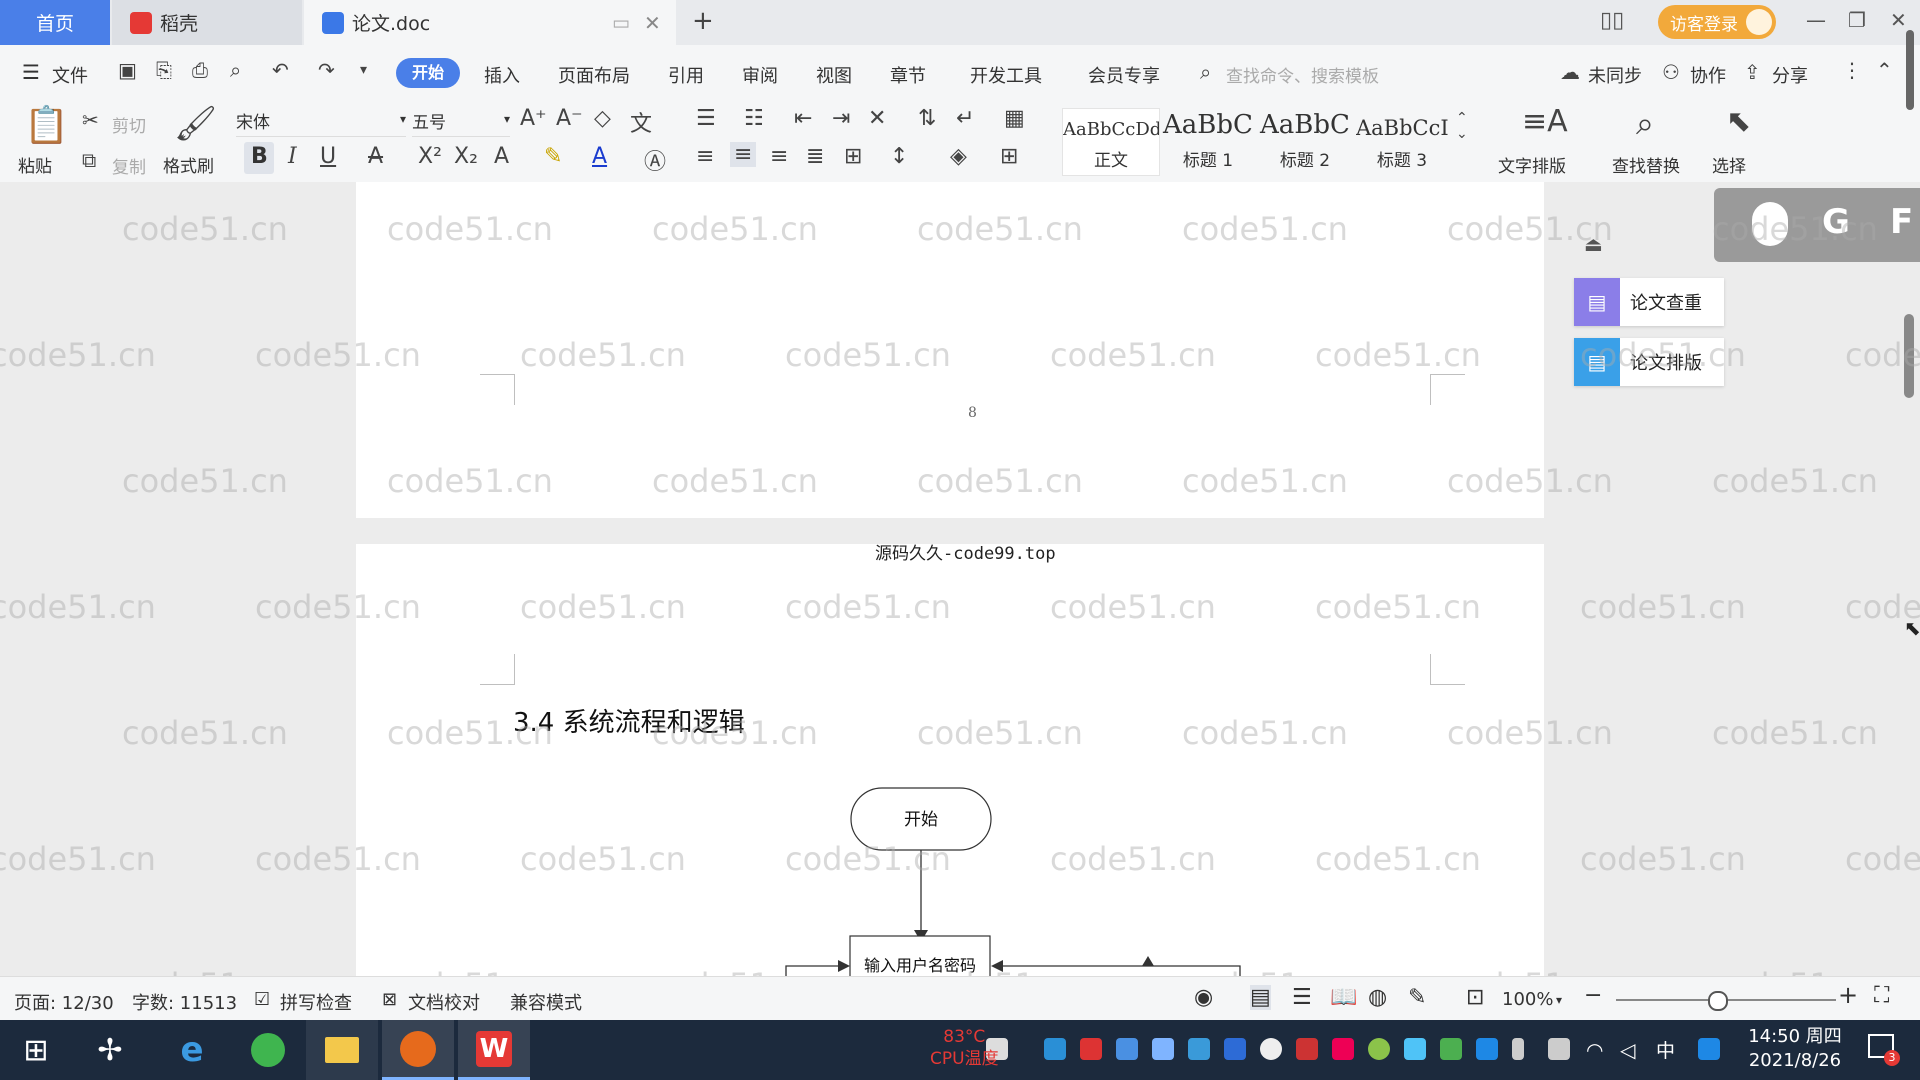  Describe the element at coordinates (1006, 75) in the screenshot. I see `menu-devtools: 开发工具` at that location.